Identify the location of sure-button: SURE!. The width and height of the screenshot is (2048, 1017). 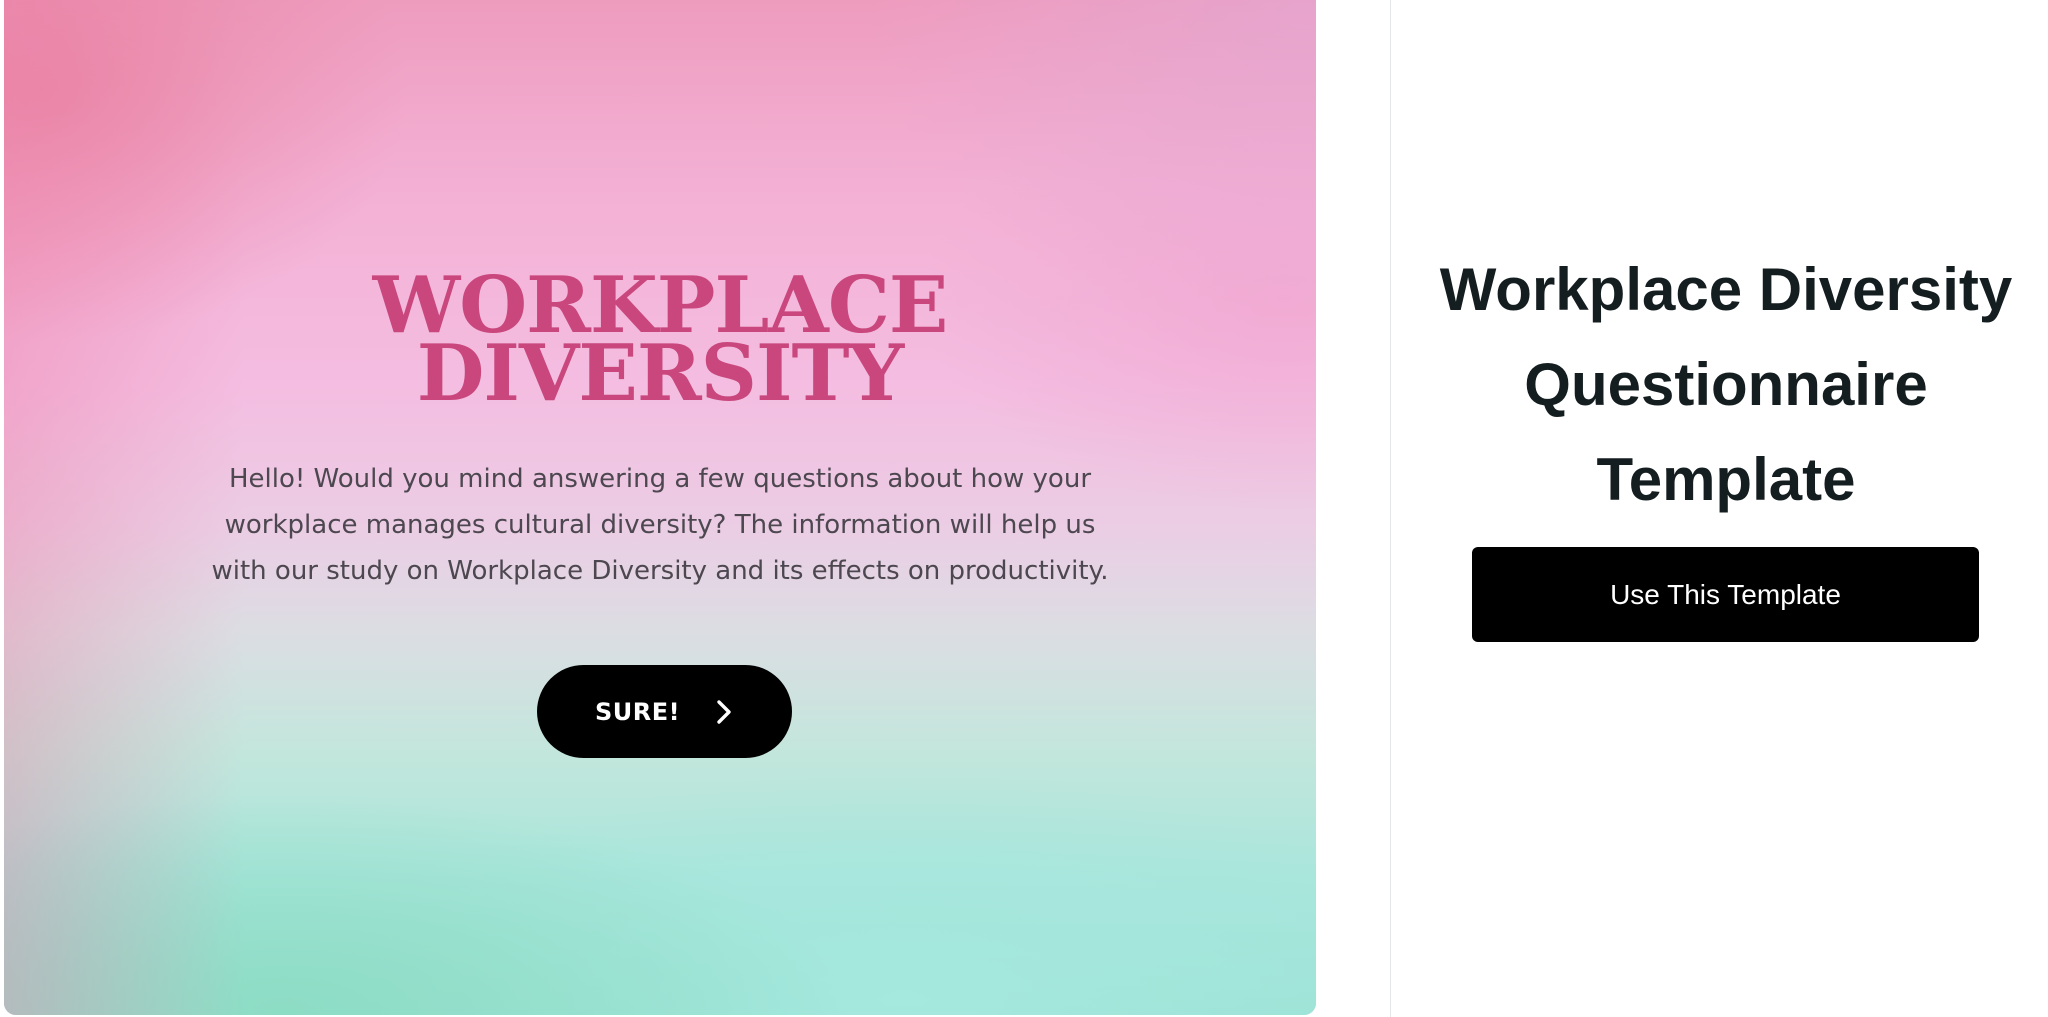
(664, 711).